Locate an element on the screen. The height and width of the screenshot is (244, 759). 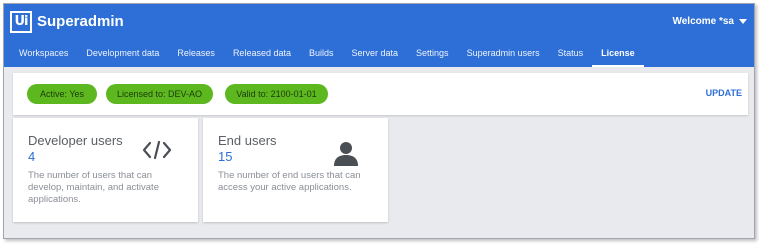
developer-users-count: 4 is located at coordinates (32, 156).